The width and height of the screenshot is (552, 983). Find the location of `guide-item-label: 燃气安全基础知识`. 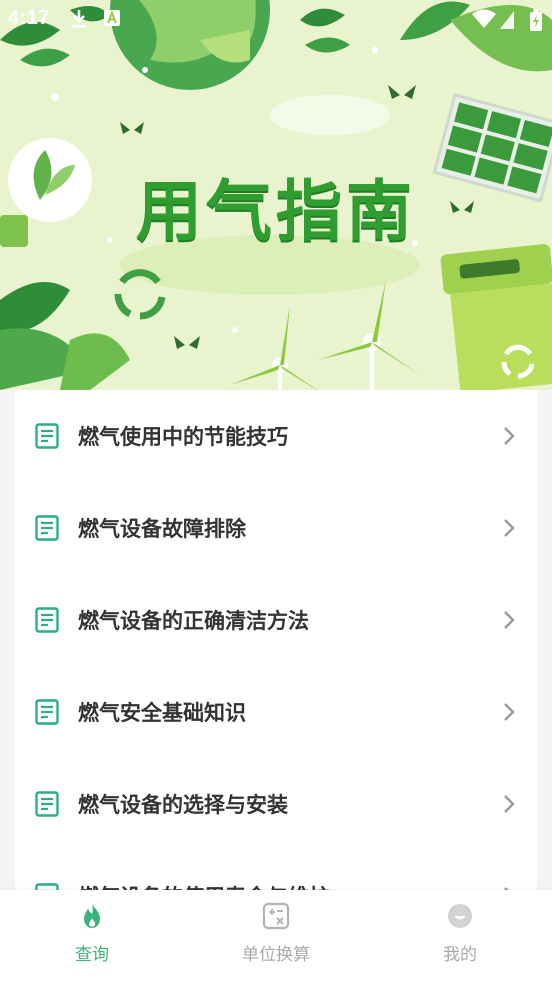

guide-item-label: 燃气安全基础知识 is located at coordinates (162, 713).